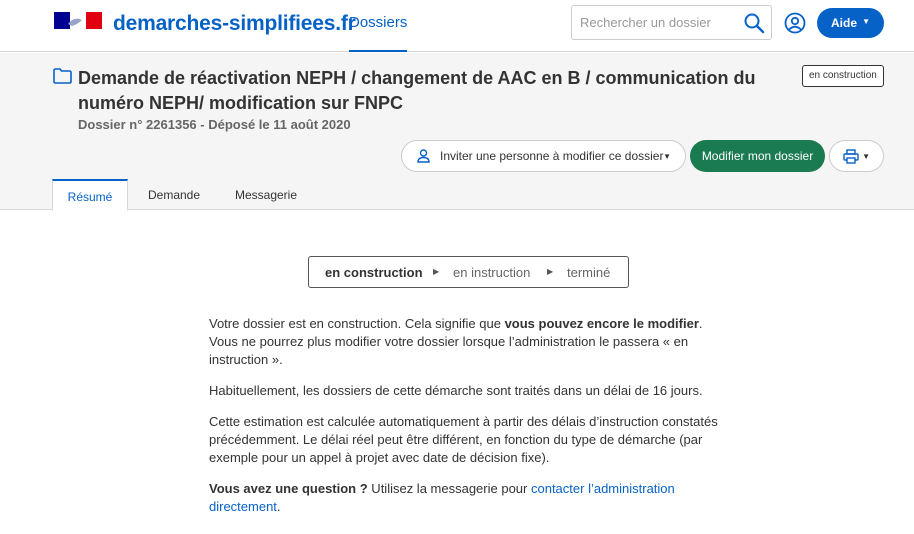  Describe the element at coordinates (843, 76) in the screenshot. I see `status-badge: en construction` at that location.